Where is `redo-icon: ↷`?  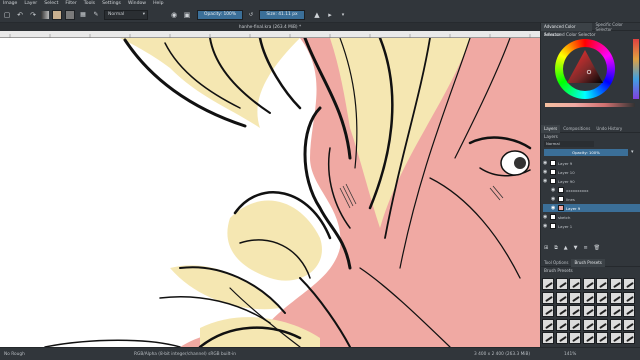 redo-icon: ↷ is located at coordinates (33, 15).